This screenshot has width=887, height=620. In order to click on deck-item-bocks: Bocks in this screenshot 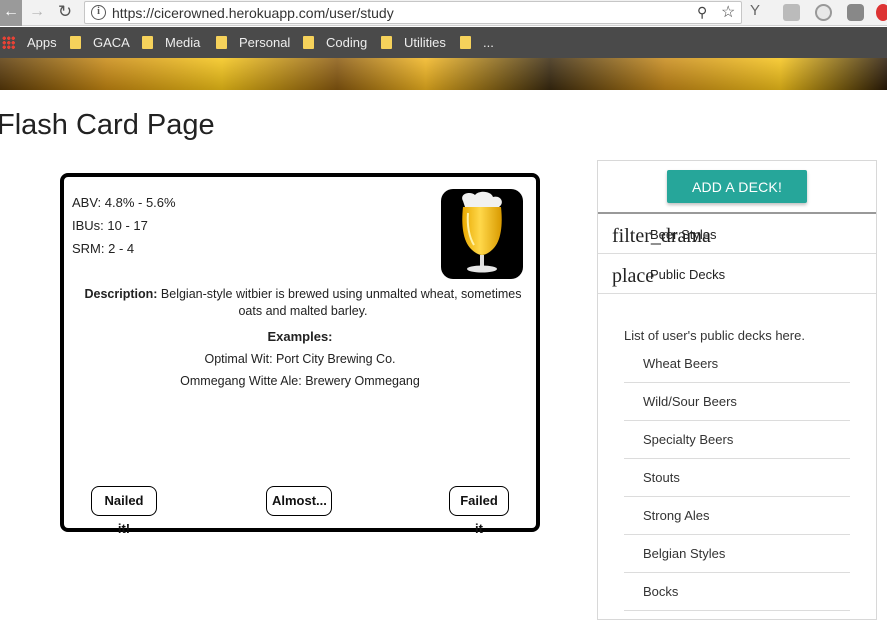, I will do `click(737, 592)`.